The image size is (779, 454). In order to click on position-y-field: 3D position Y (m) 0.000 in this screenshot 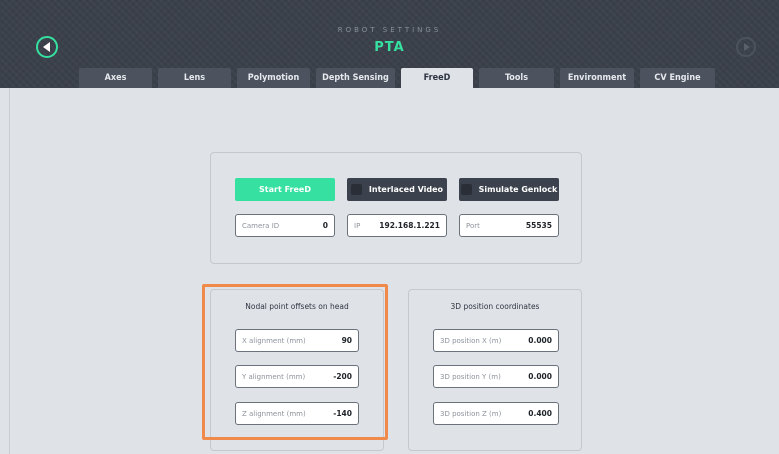, I will do `click(496, 376)`.